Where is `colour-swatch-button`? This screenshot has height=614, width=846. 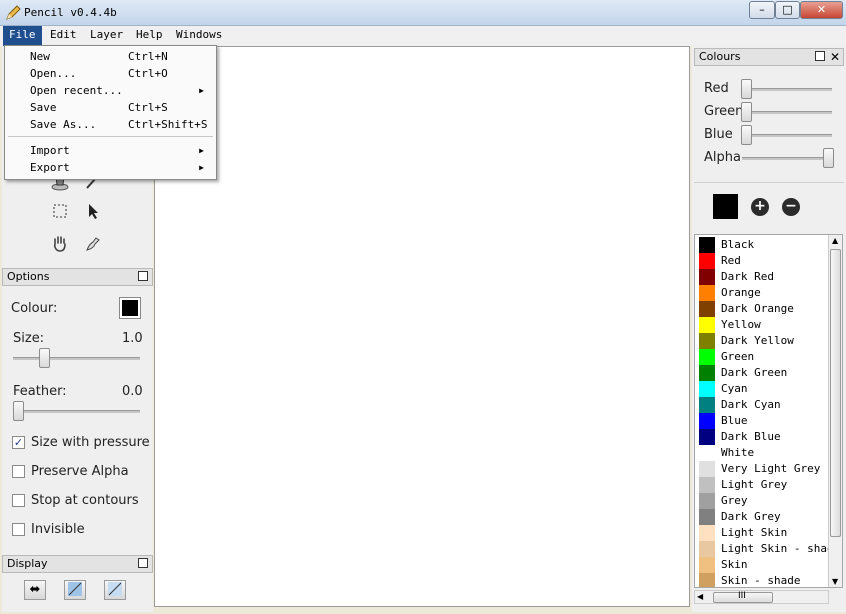
colour-swatch-button is located at coordinates (130, 308).